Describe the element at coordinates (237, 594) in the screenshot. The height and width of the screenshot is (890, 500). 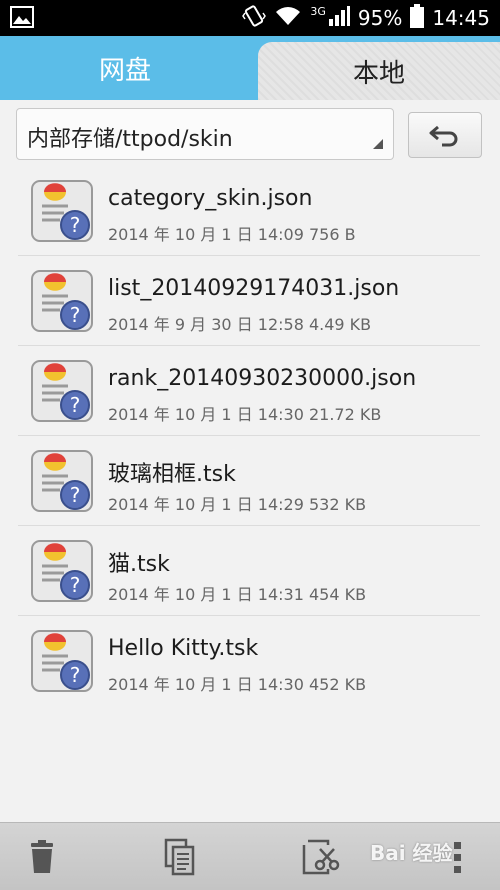
I see `file-meta: 2014 年 10 月 1 日 14:31 454 KB` at that location.